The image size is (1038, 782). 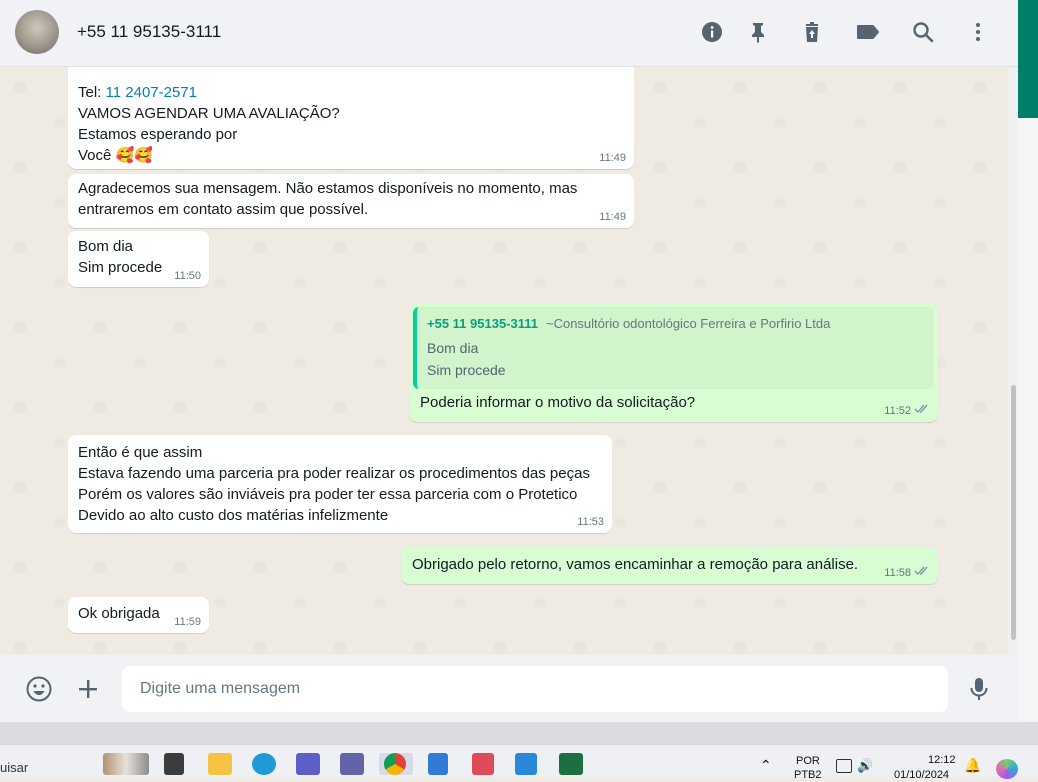 I want to click on message-text: VAMOS AGENDAR UMA AVALIAÇÃO?, so click(x=209, y=113).